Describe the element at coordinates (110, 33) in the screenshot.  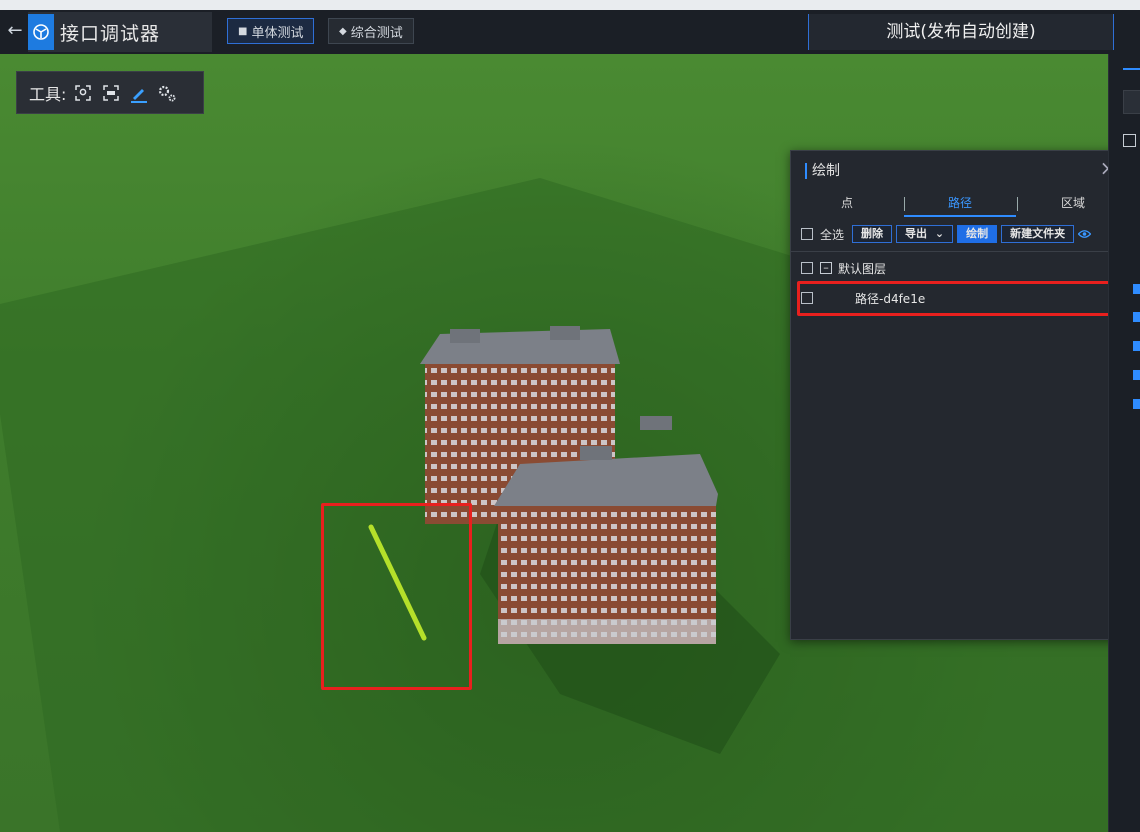
I see `app-title: 接口调试器` at that location.